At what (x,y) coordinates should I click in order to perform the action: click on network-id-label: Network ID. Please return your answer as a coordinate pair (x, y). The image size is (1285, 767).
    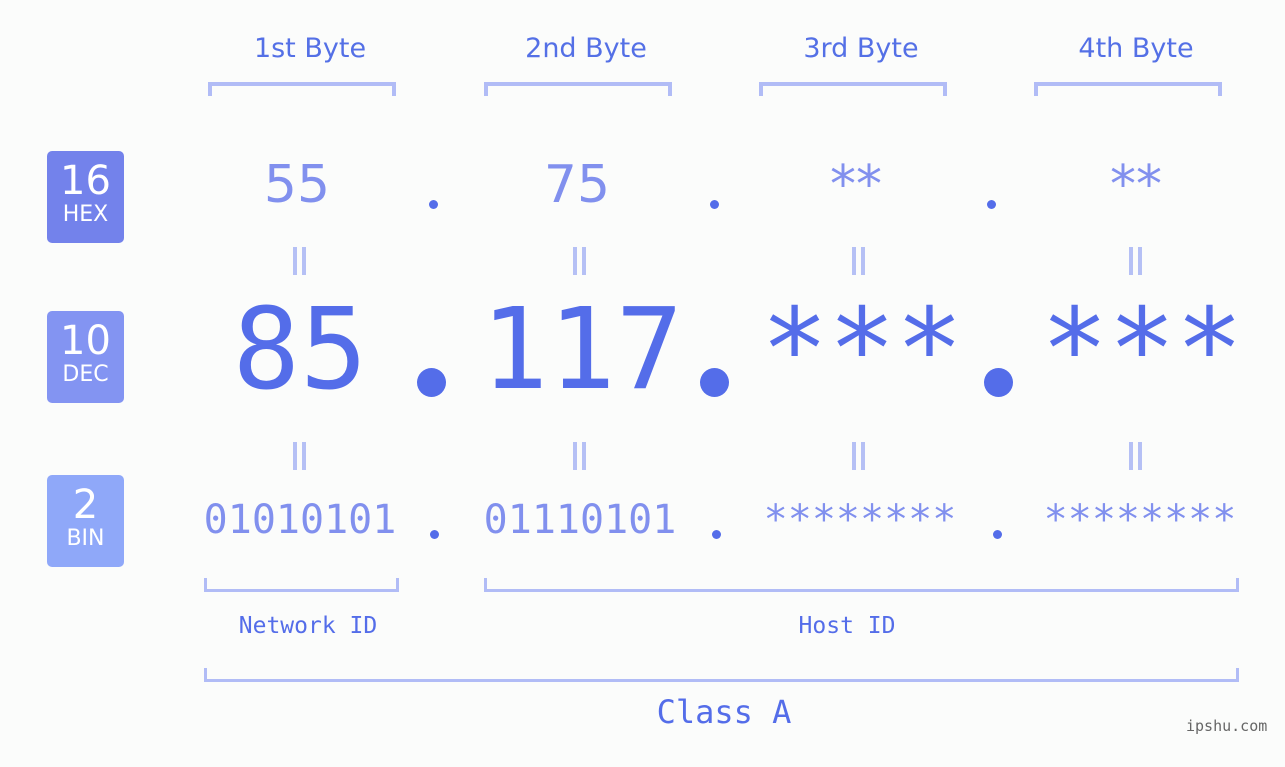
    Looking at the image, I should click on (308, 626).